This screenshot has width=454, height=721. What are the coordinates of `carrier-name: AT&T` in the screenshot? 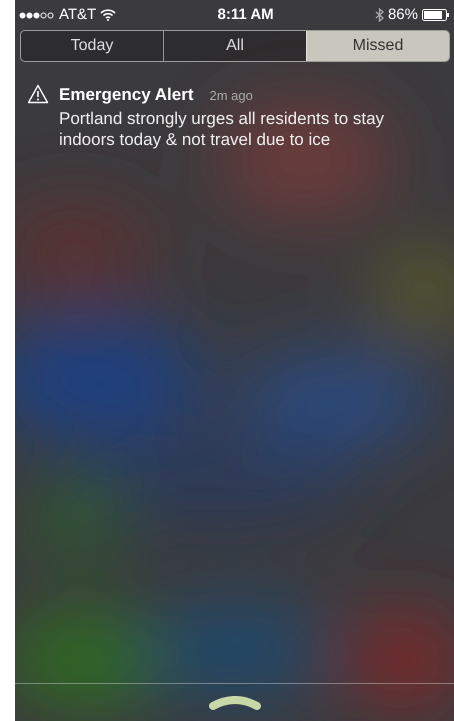 It's located at (77, 14).